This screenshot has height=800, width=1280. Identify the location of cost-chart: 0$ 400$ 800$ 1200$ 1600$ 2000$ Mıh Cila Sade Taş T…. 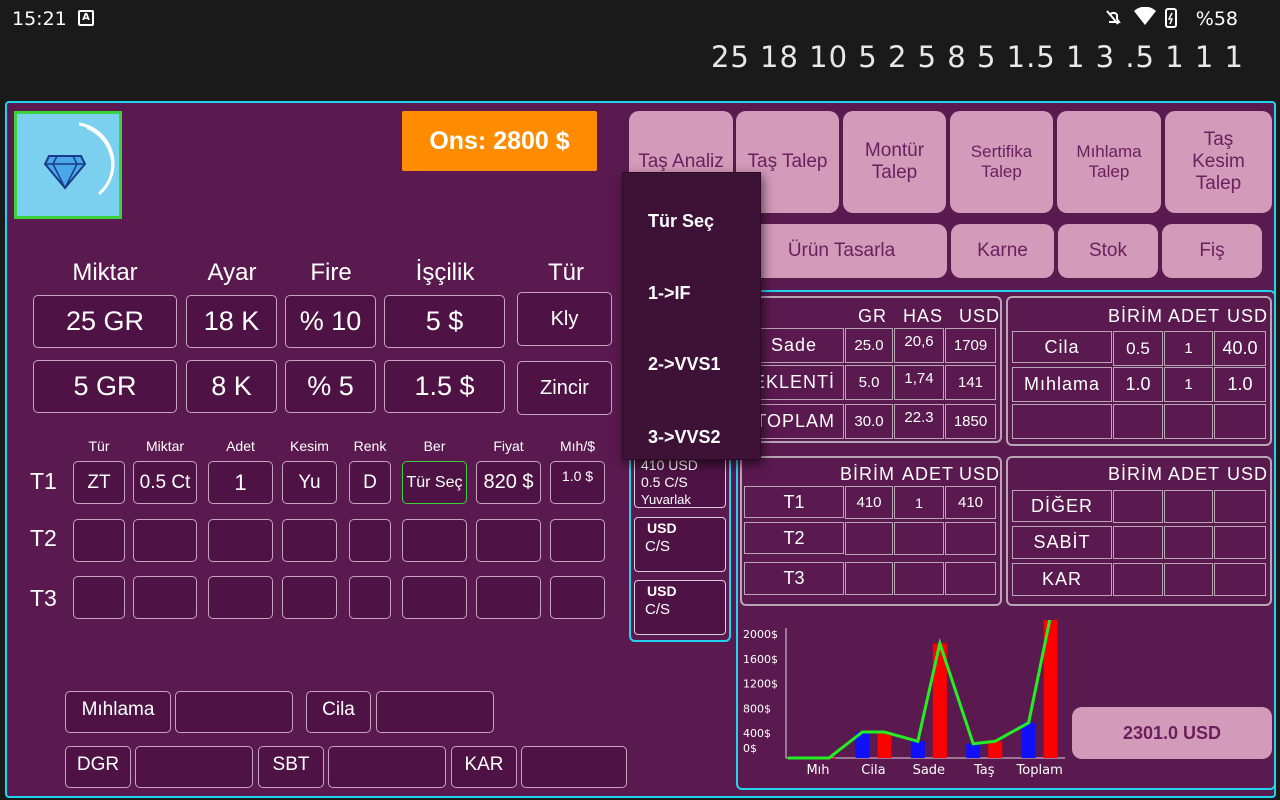
(904, 699).